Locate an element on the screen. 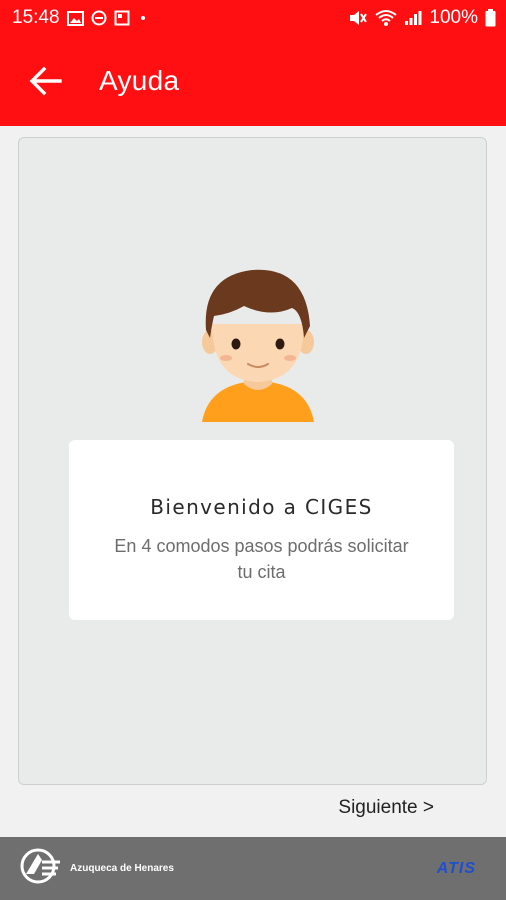 The width and height of the screenshot is (506, 900). signal-icon is located at coordinates (413, 18).